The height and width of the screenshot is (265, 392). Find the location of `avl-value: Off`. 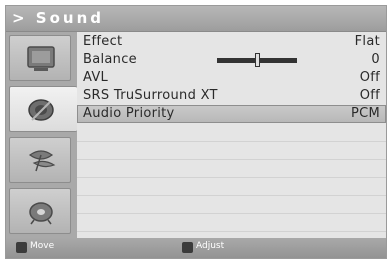

avl-value: Off is located at coordinates (369, 77).